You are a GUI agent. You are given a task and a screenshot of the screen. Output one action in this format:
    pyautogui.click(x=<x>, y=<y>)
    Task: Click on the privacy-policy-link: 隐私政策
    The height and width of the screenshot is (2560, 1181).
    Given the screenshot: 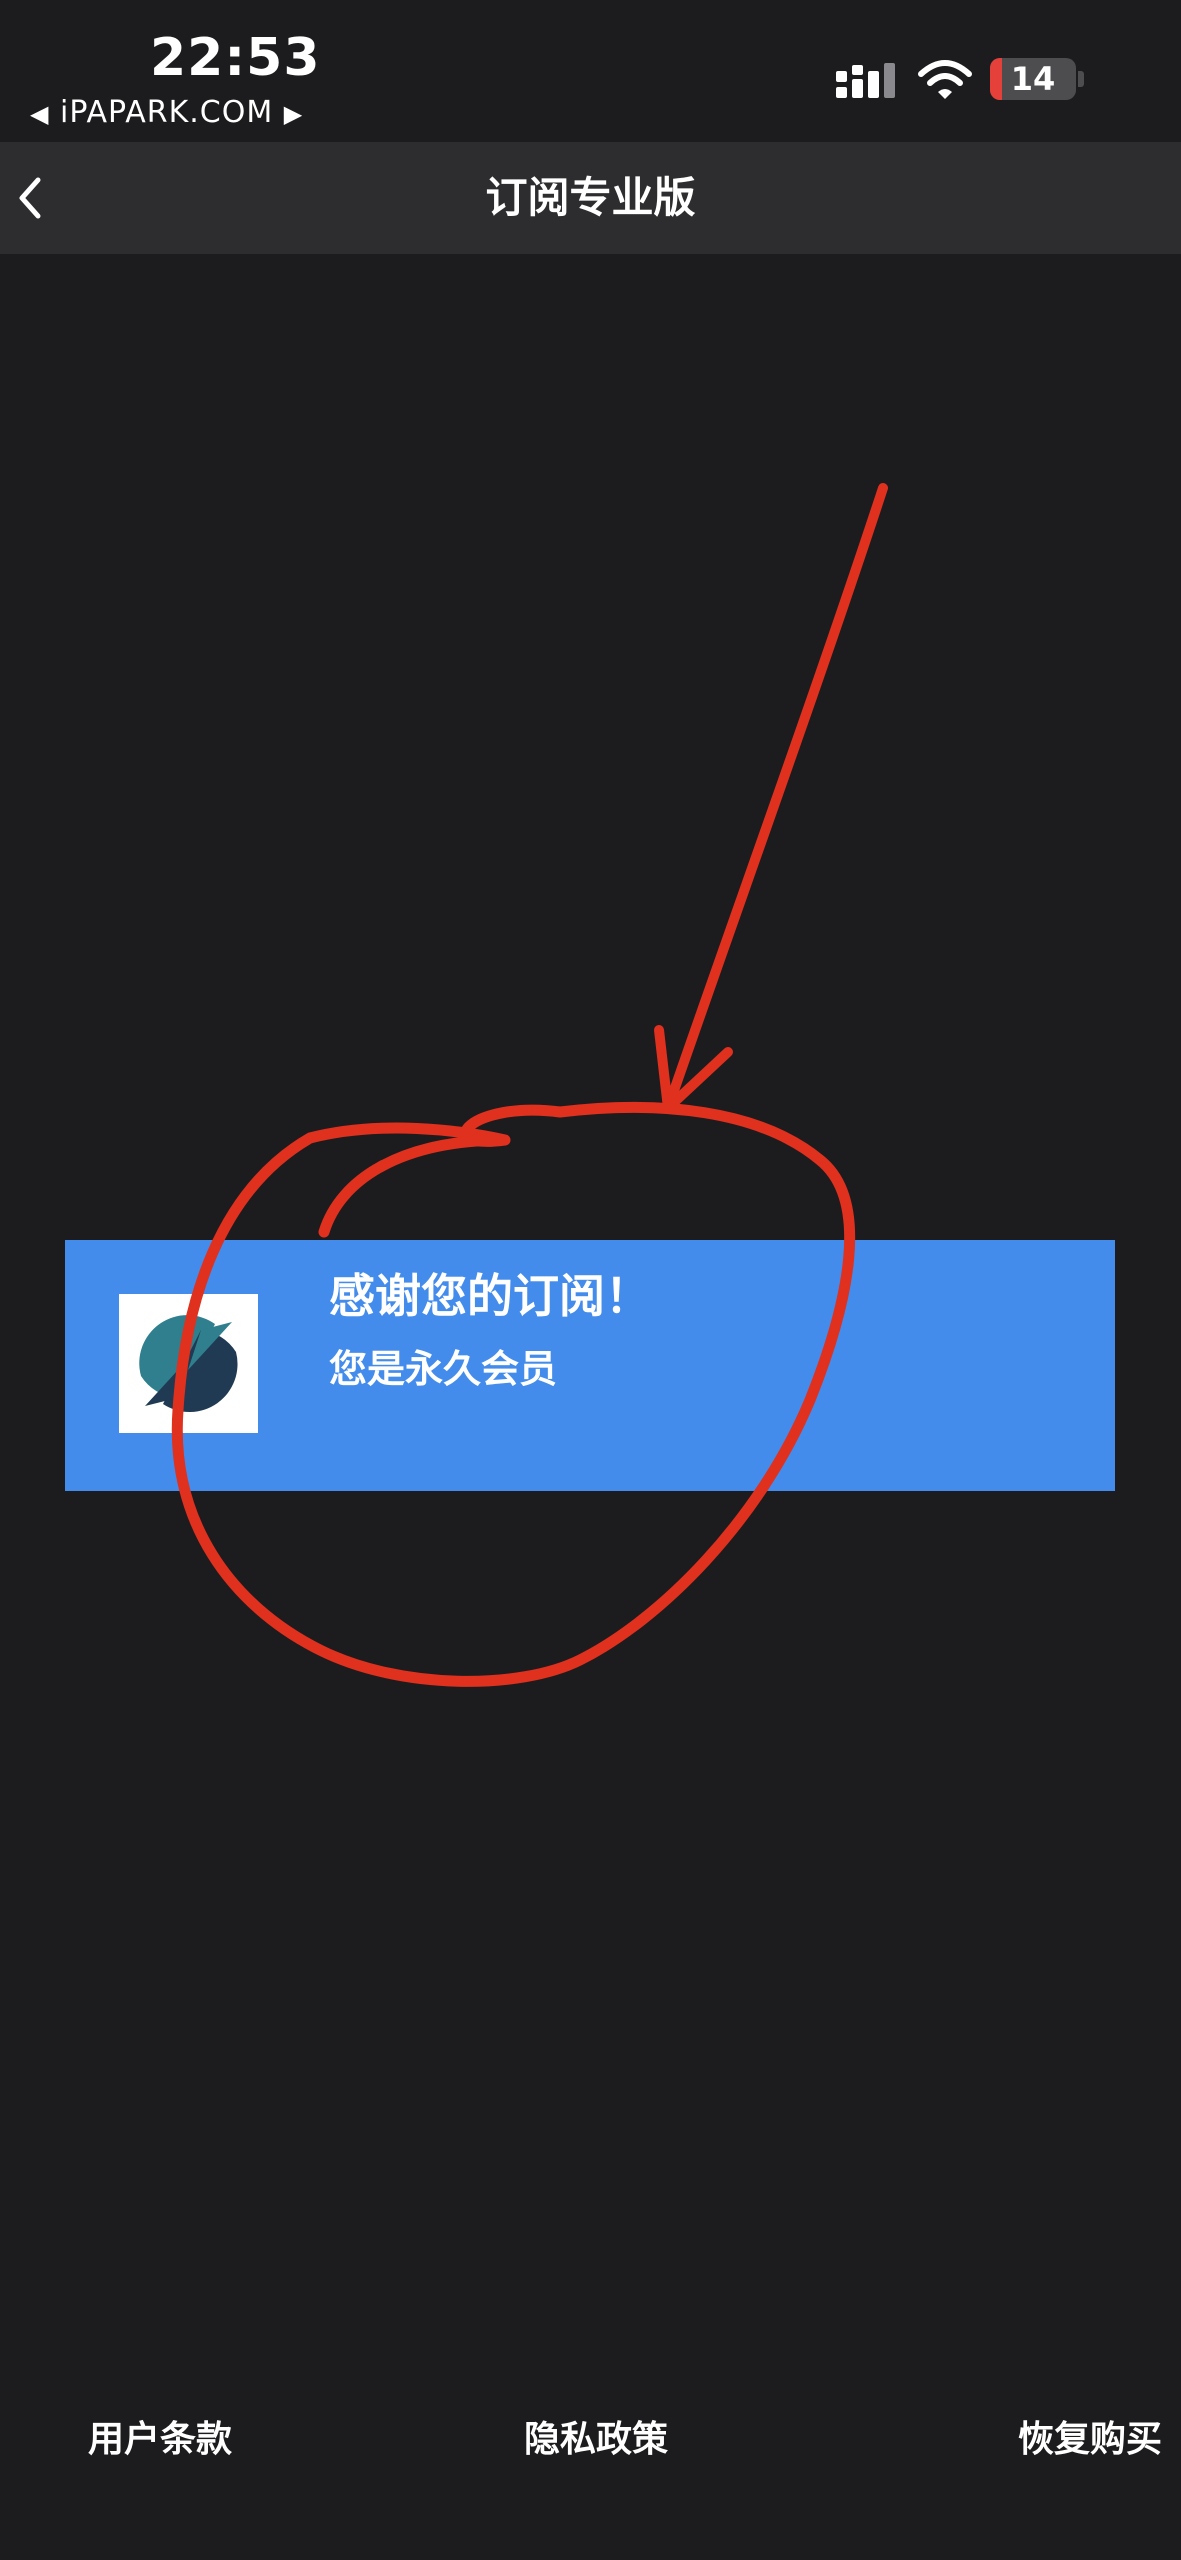 What is the action you would take?
    pyautogui.click(x=596, y=2436)
    